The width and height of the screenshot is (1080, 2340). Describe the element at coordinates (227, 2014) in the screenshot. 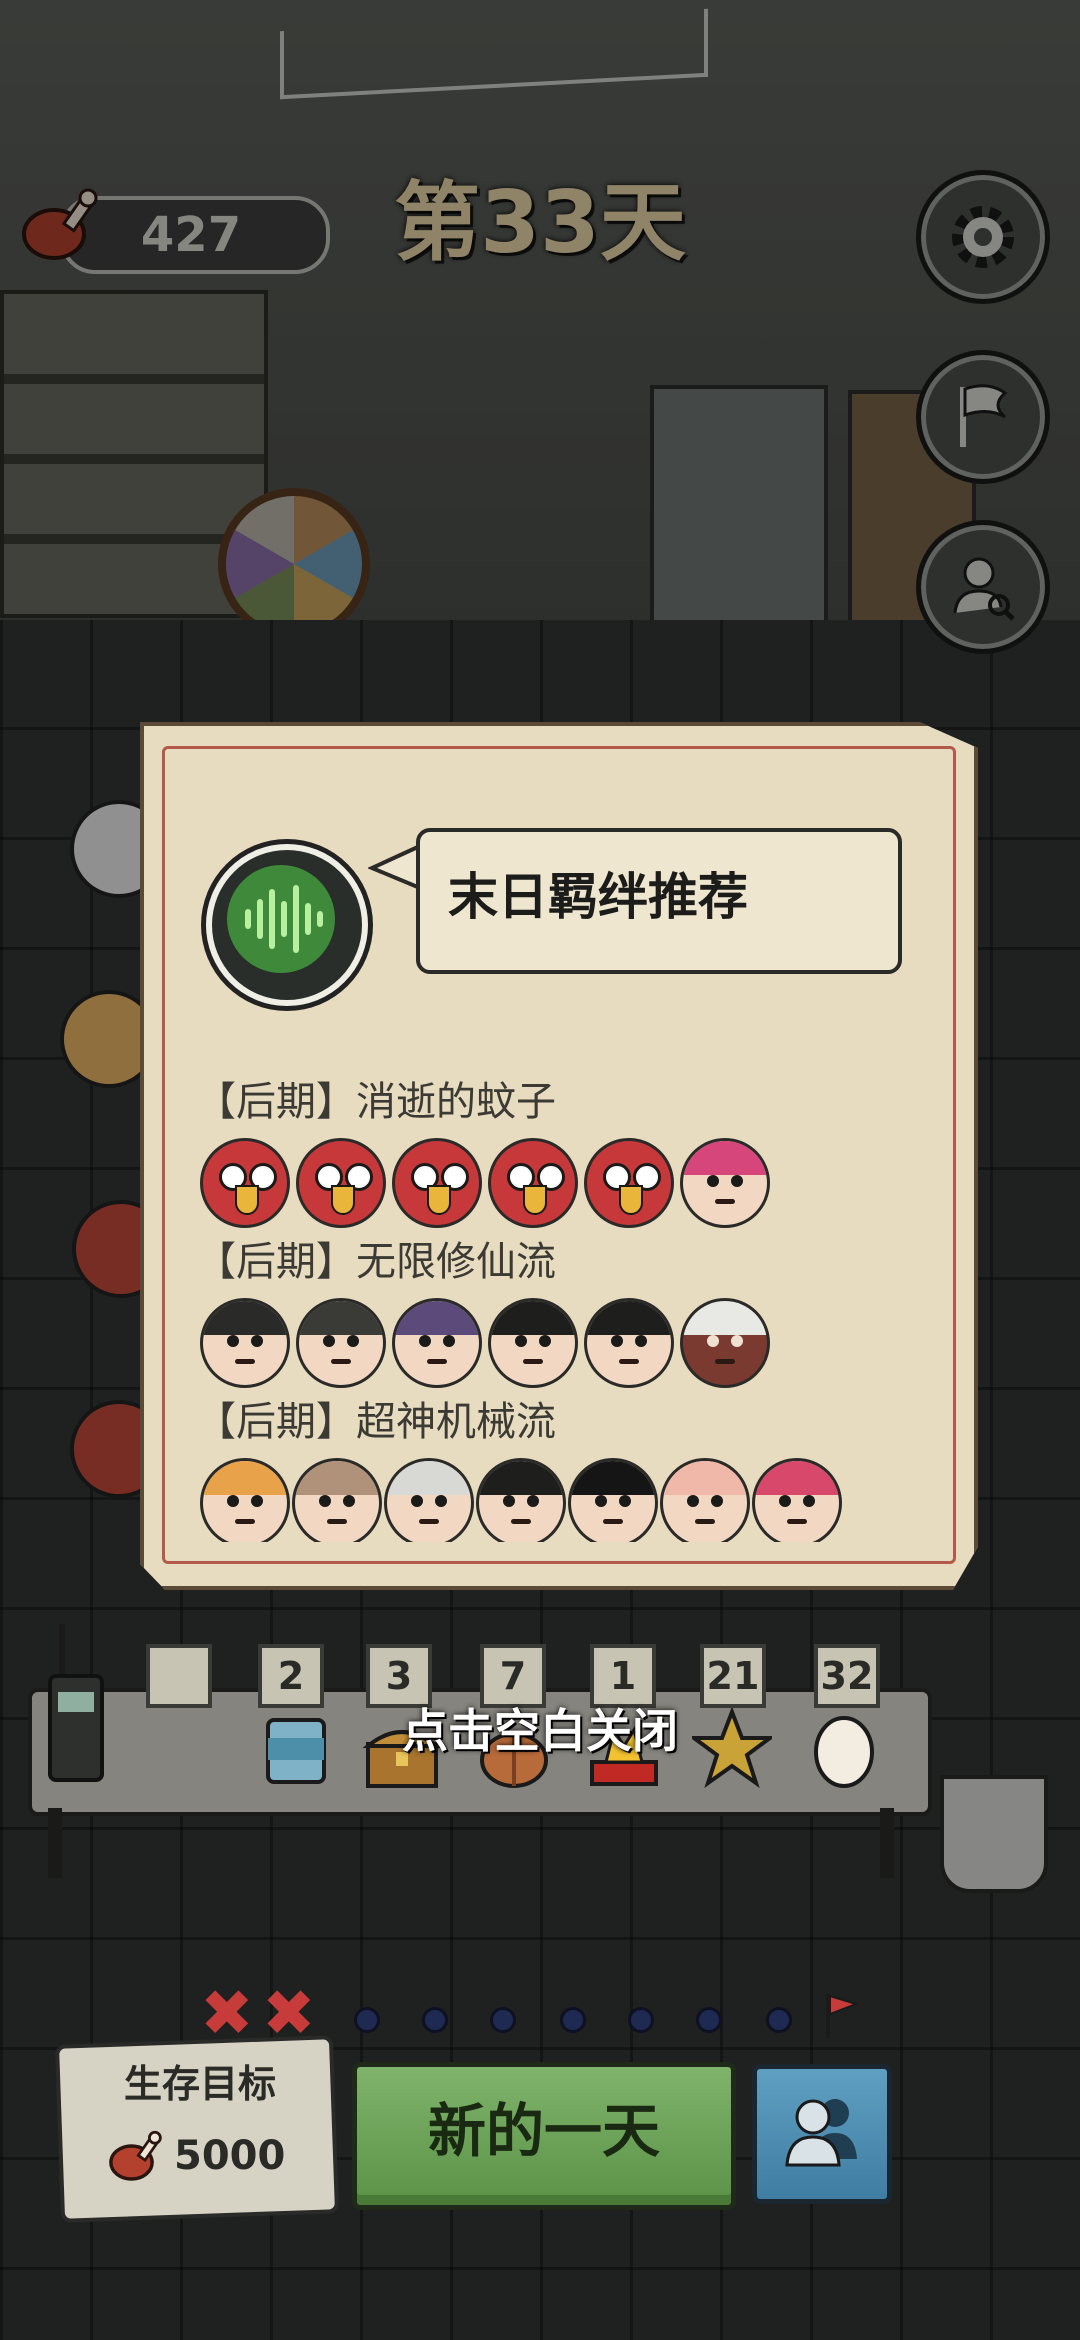

I see `failed-day-mark: ✖` at that location.